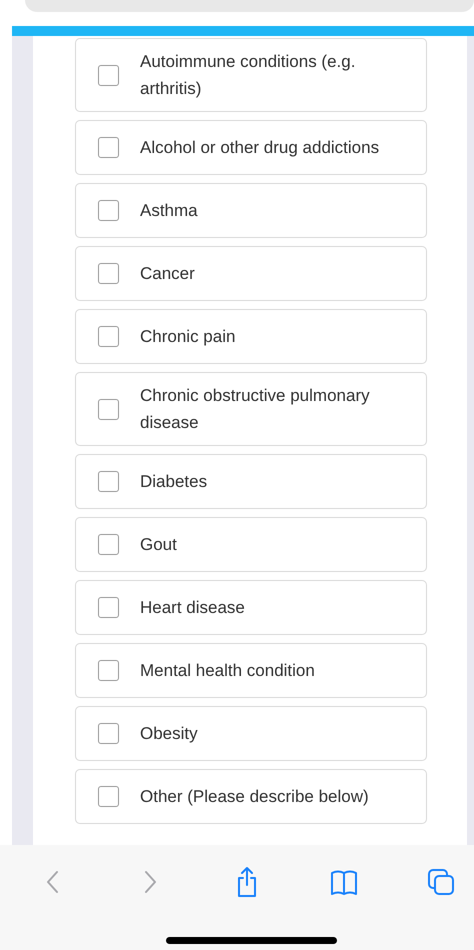 The height and width of the screenshot is (950, 474). I want to click on option-label: Other (Please describe below), so click(254, 797).